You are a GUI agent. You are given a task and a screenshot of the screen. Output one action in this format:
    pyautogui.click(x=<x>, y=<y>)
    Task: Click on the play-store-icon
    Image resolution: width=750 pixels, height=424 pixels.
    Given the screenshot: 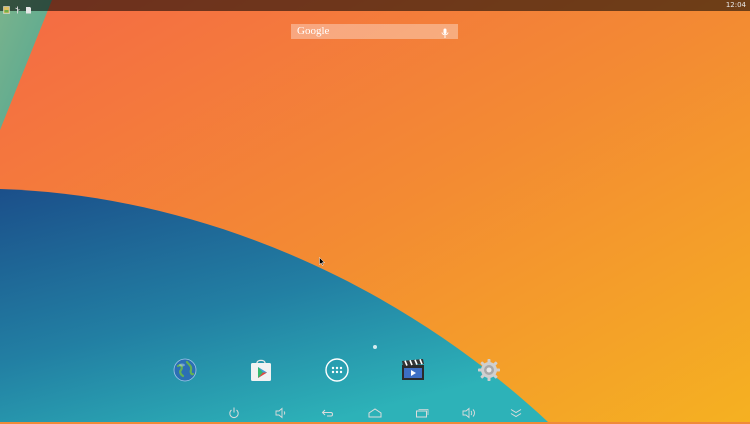 What is the action you would take?
    pyautogui.click(x=261, y=370)
    